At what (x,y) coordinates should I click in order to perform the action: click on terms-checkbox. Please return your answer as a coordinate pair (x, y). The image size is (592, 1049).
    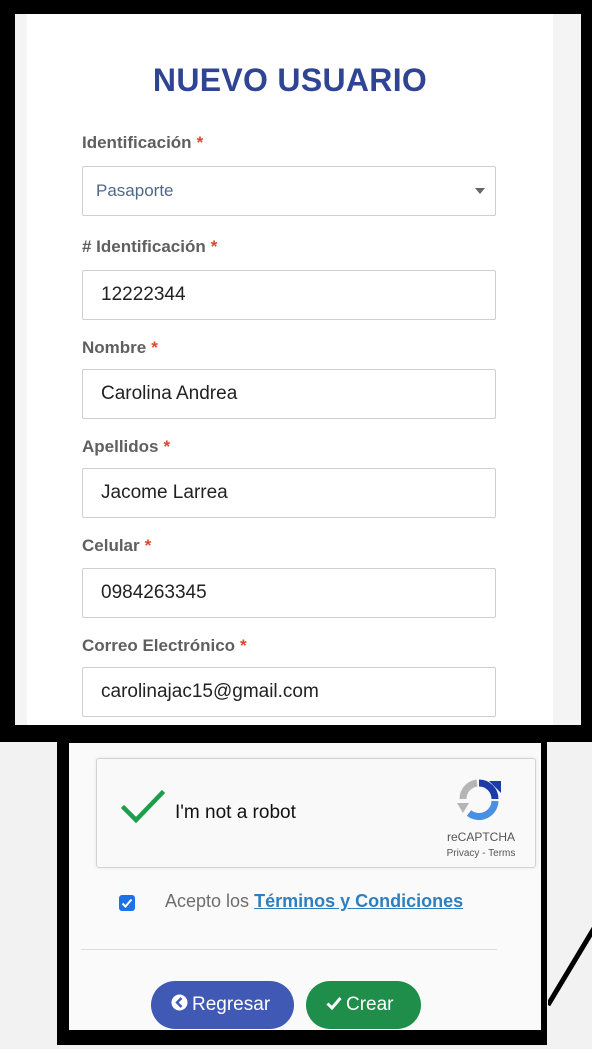
    Looking at the image, I should click on (127, 903).